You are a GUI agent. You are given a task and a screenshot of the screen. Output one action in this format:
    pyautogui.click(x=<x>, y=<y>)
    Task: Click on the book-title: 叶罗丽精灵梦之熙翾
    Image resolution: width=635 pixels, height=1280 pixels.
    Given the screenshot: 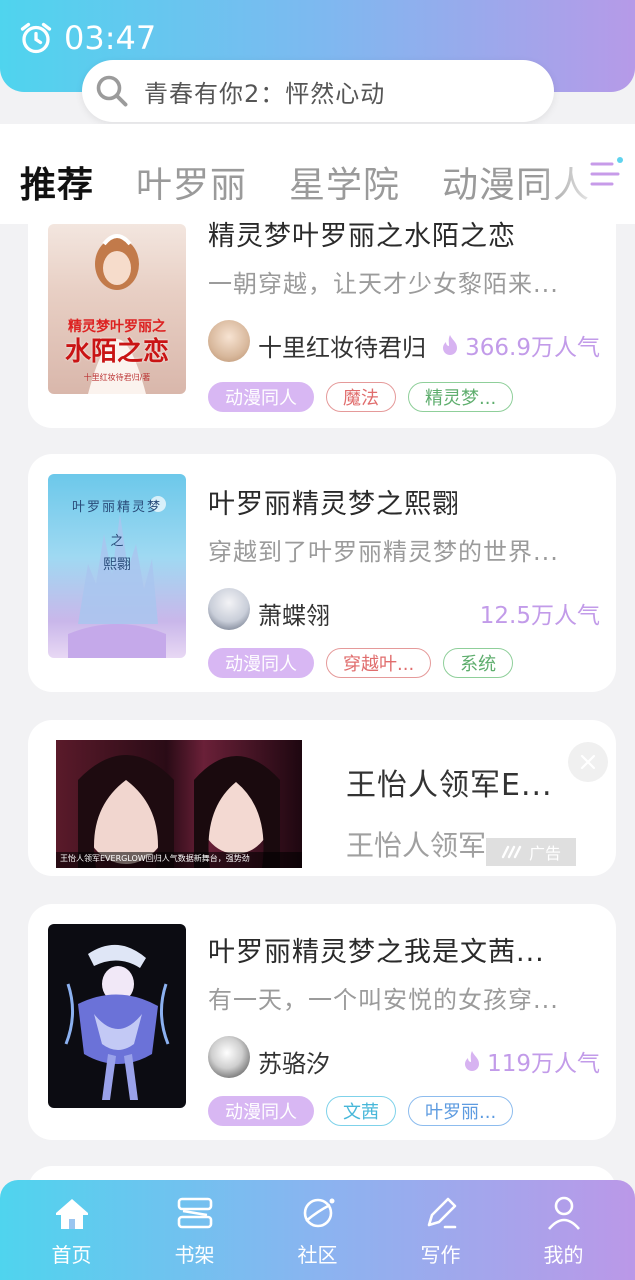 What is the action you would take?
    pyautogui.click(x=334, y=501)
    